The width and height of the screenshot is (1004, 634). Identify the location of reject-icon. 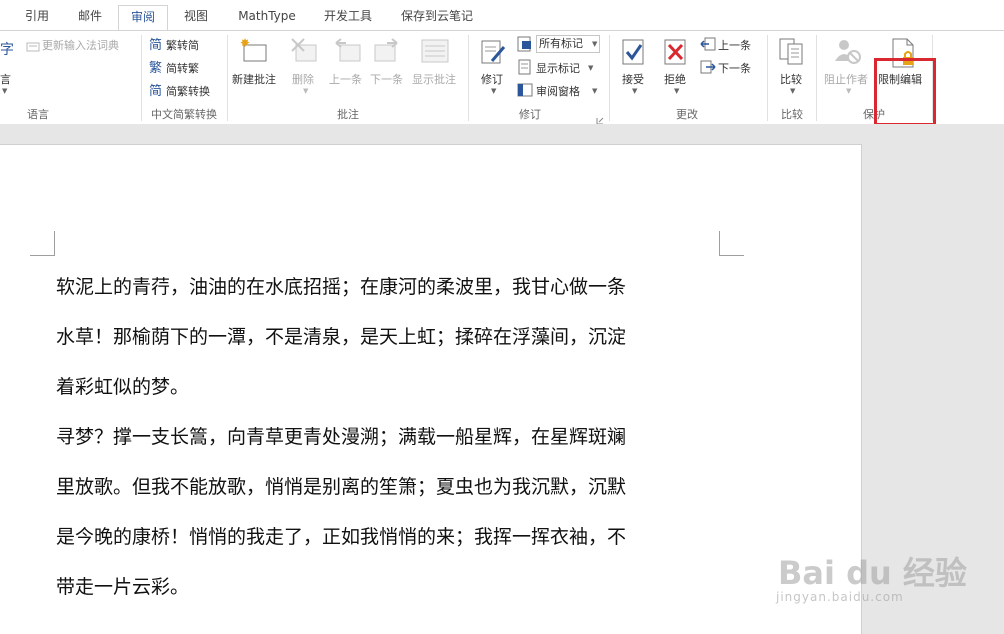
(676, 52).